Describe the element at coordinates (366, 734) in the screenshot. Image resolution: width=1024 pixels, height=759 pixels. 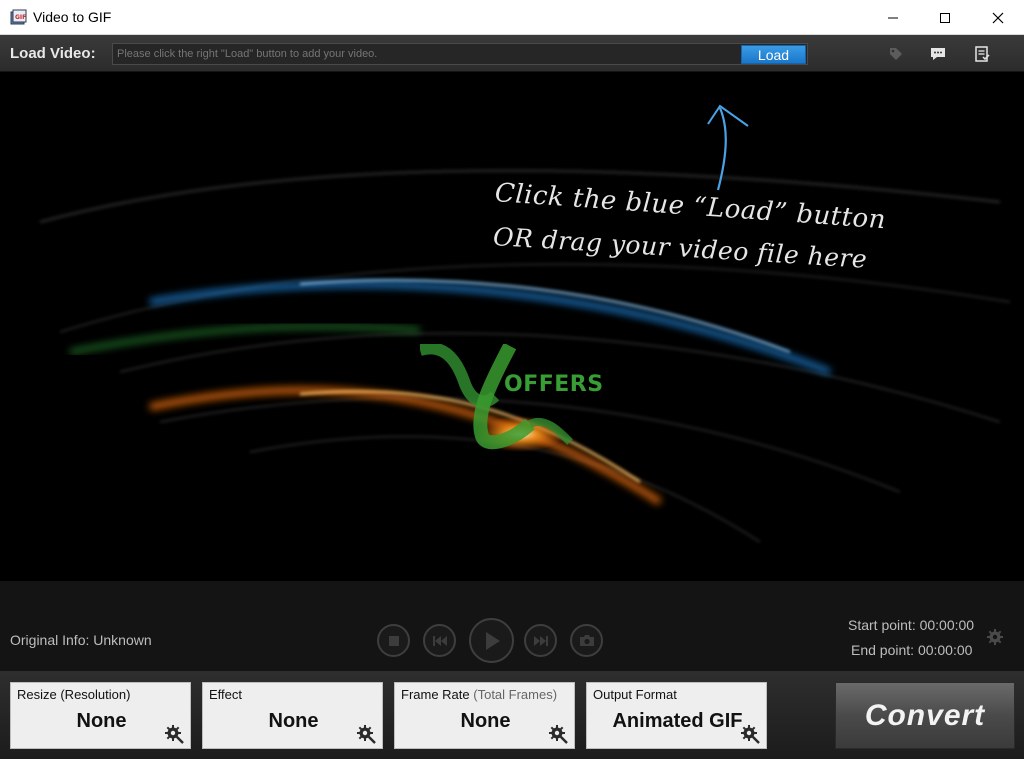
I see `effect-settings-gear-icon` at that location.